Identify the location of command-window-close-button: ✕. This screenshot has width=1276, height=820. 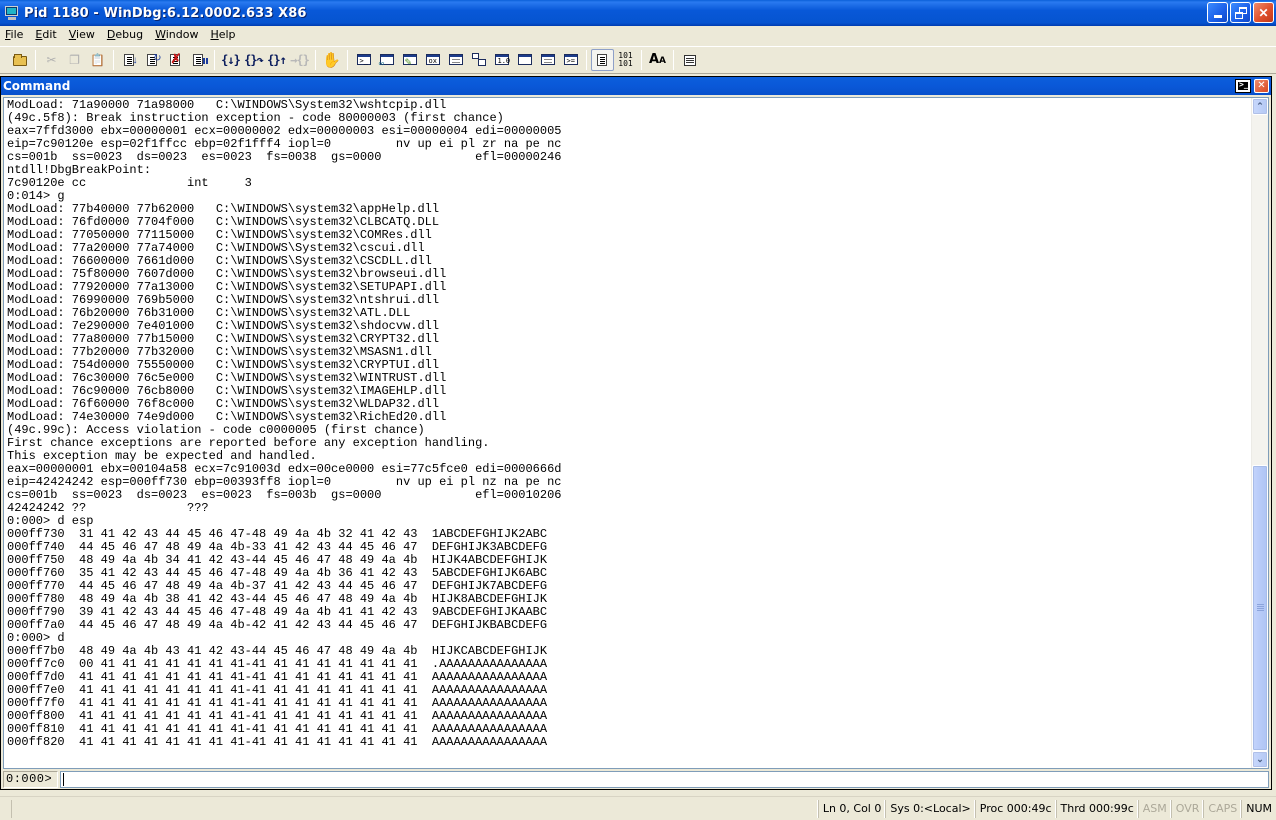
(1261, 86).